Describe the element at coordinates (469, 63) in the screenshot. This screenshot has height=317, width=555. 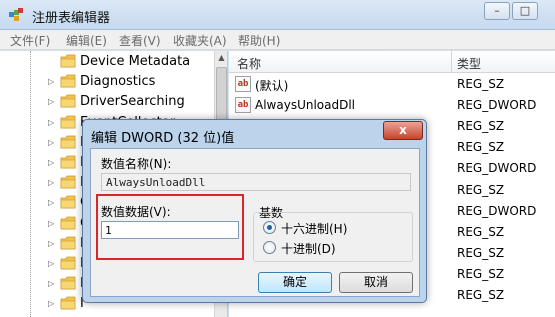
I see `column-type-header: 类型` at that location.